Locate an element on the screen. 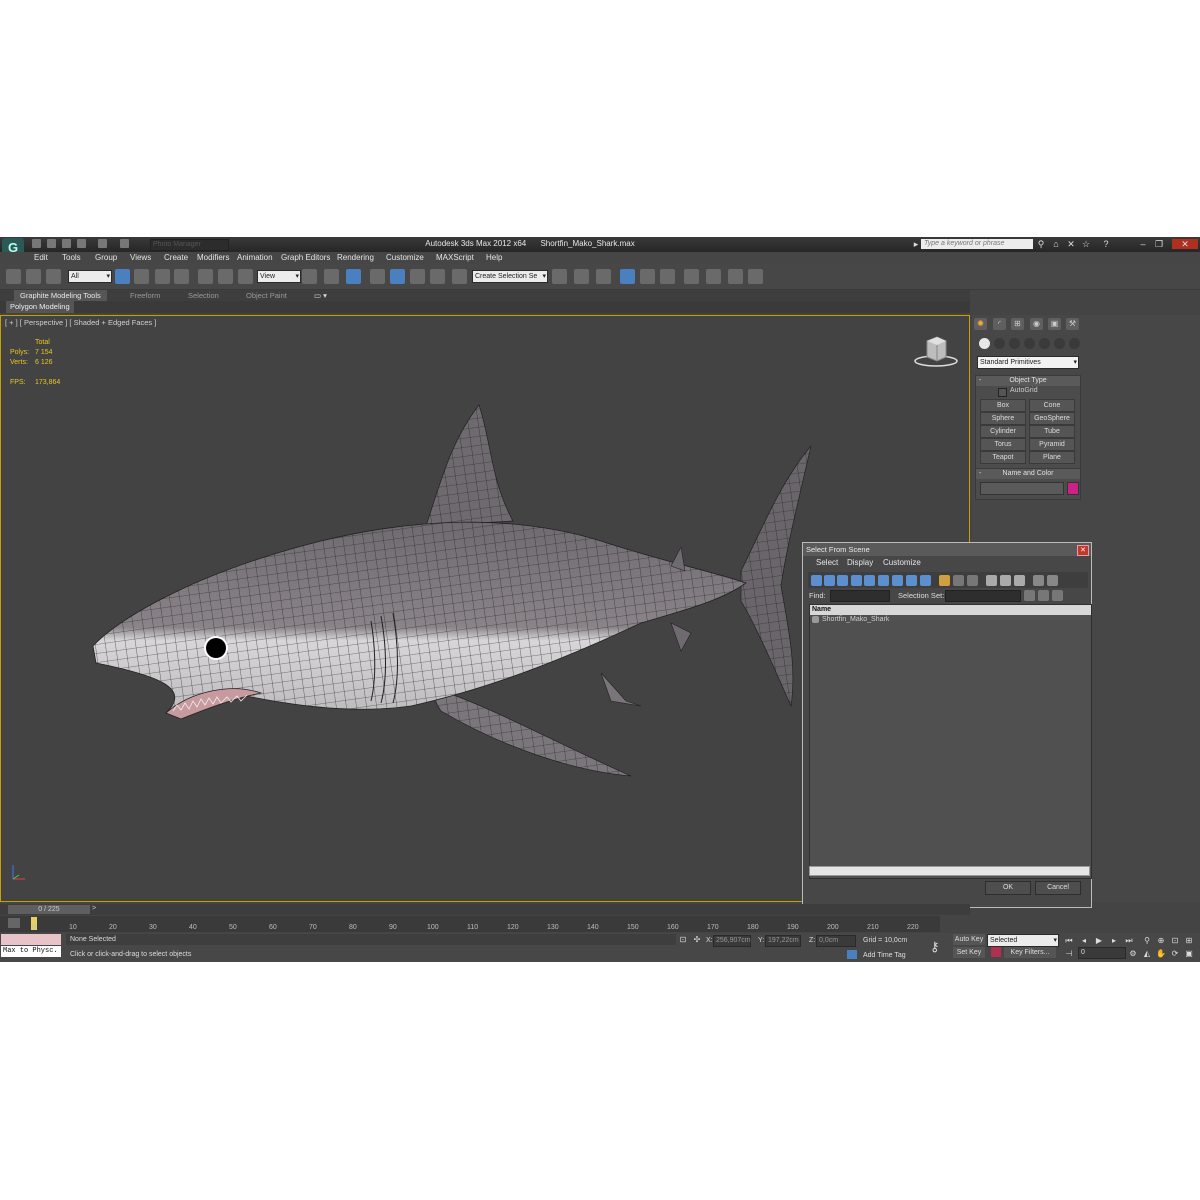 Image resolution: width=1200 pixels, height=1200 pixels. ok-button: OK is located at coordinates (1008, 888).